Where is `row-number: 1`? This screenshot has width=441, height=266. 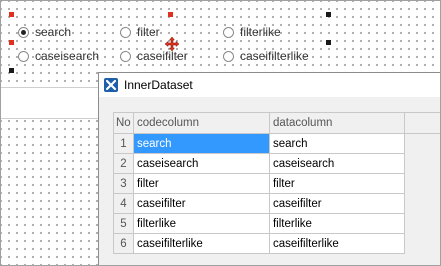
row-number: 1 is located at coordinates (123, 143).